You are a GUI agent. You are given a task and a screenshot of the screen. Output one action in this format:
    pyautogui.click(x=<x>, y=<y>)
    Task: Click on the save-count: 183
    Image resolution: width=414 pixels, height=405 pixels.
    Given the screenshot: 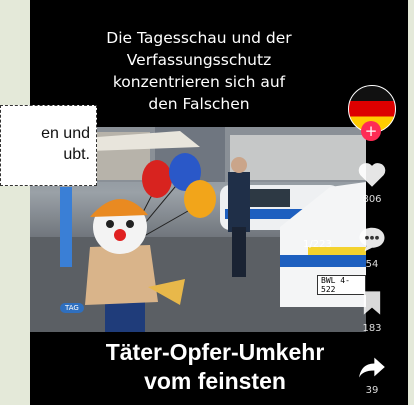 What is the action you would take?
    pyautogui.click(x=372, y=328)
    